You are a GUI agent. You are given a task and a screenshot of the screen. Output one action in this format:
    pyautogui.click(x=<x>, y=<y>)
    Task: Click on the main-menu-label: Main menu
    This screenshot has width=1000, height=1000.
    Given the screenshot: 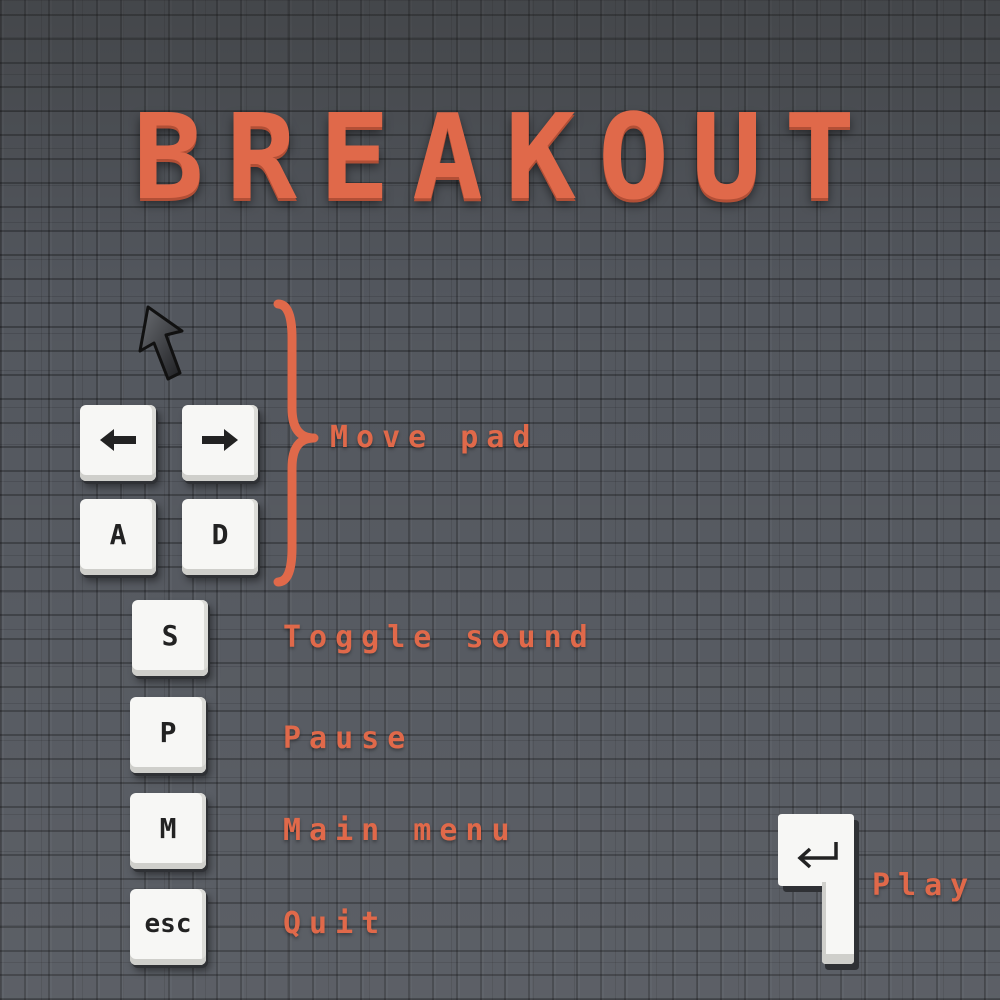 What is the action you would take?
    pyautogui.click(x=400, y=830)
    